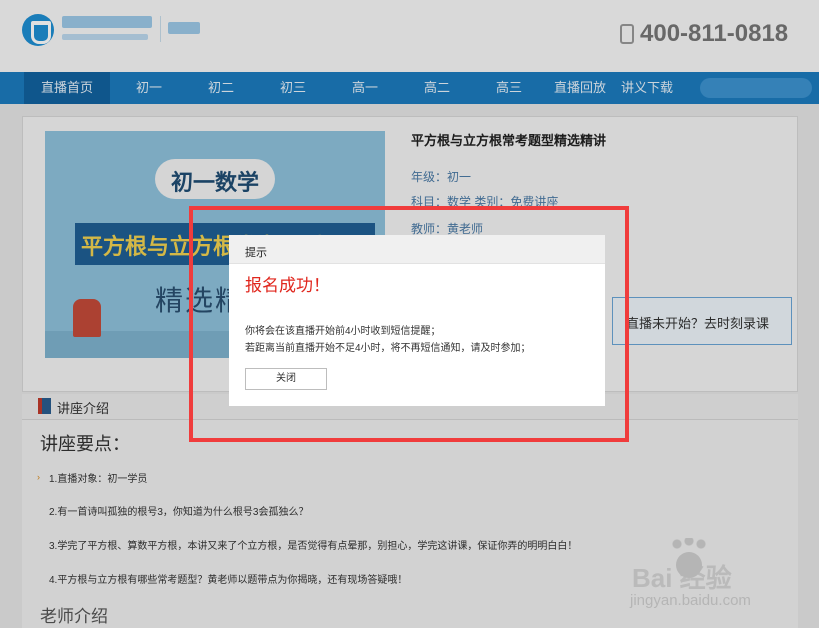  I want to click on dialog-title: 提示, so click(256, 253).